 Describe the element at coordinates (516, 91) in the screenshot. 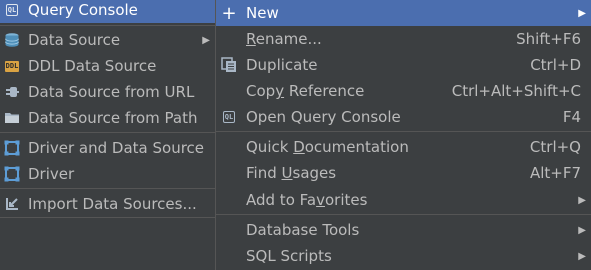

I see `shortcut-label: Ctrl+Alt+Shift+C` at that location.